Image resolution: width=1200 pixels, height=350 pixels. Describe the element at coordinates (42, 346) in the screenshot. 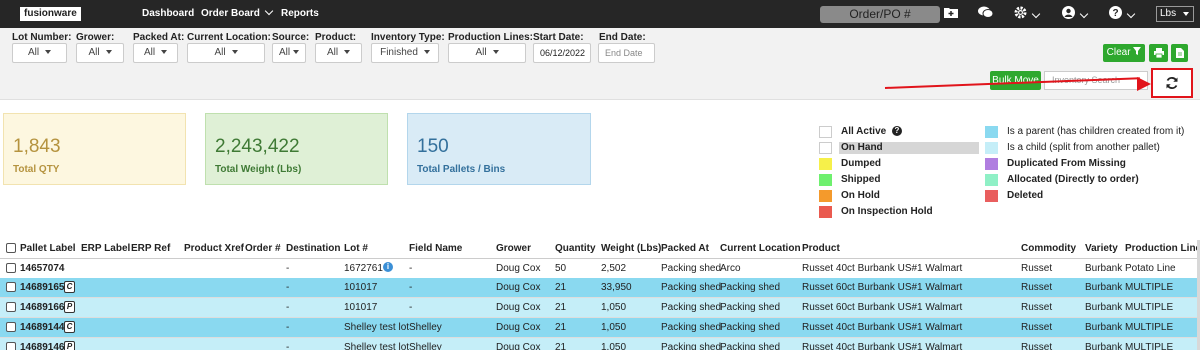

I see `pallet-label: 14689146` at that location.